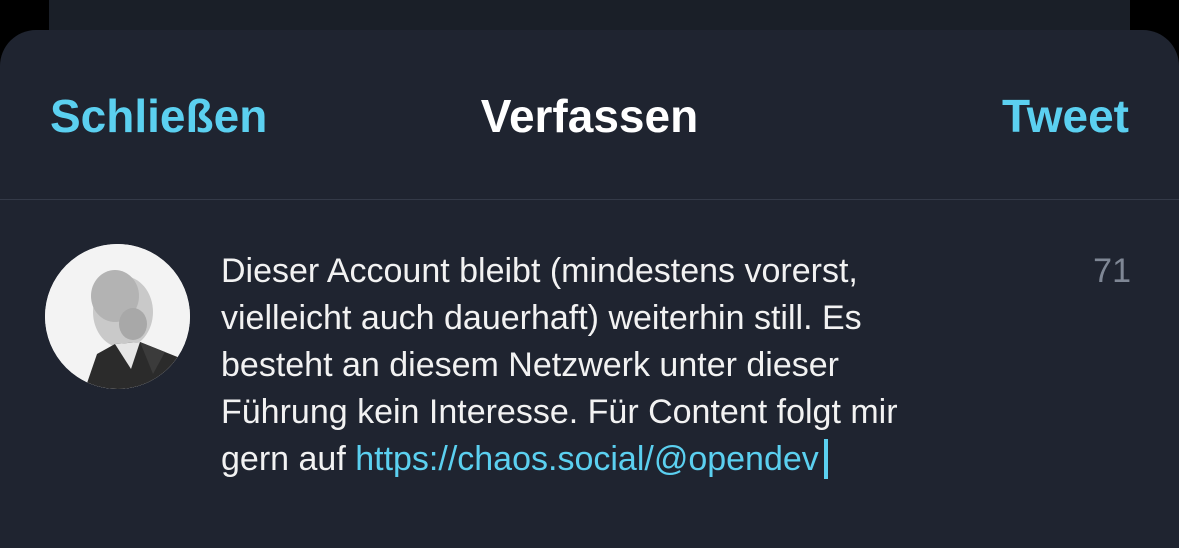 The width and height of the screenshot is (1179, 548). What do you see at coordinates (589, 199) in the screenshot?
I see `navbar-divider` at bounding box center [589, 199].